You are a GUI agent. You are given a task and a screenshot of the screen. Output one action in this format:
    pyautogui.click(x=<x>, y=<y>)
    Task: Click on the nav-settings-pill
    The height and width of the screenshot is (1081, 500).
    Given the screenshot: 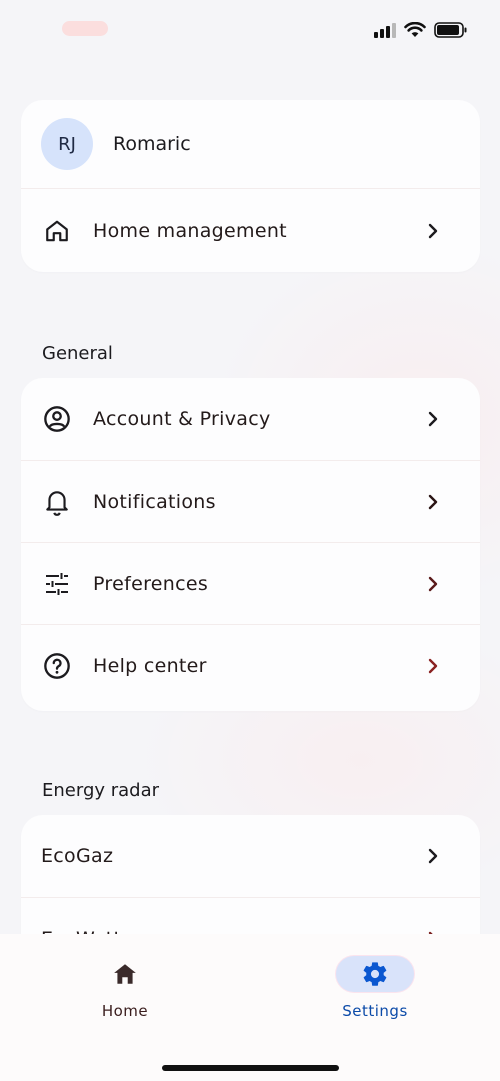 What is the action you would take?
    pyautogui.click(x=375, y=974)
    